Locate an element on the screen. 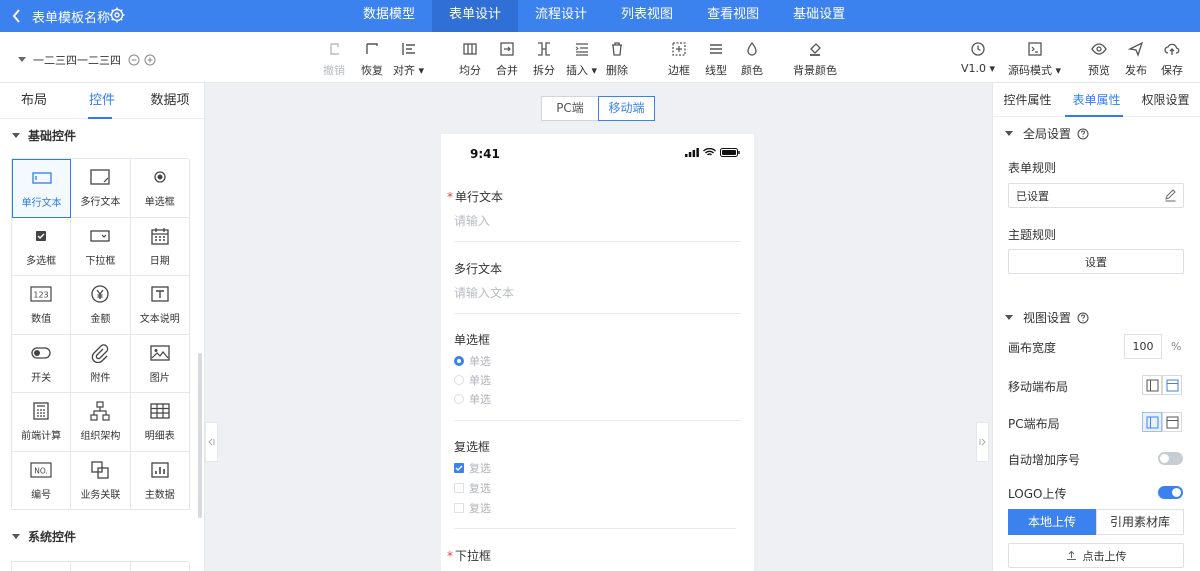 Image resolution: width=1200 pixels, height=571 pixels. view-settings-header: 视图设置 is located at coordinates (1047, 317).